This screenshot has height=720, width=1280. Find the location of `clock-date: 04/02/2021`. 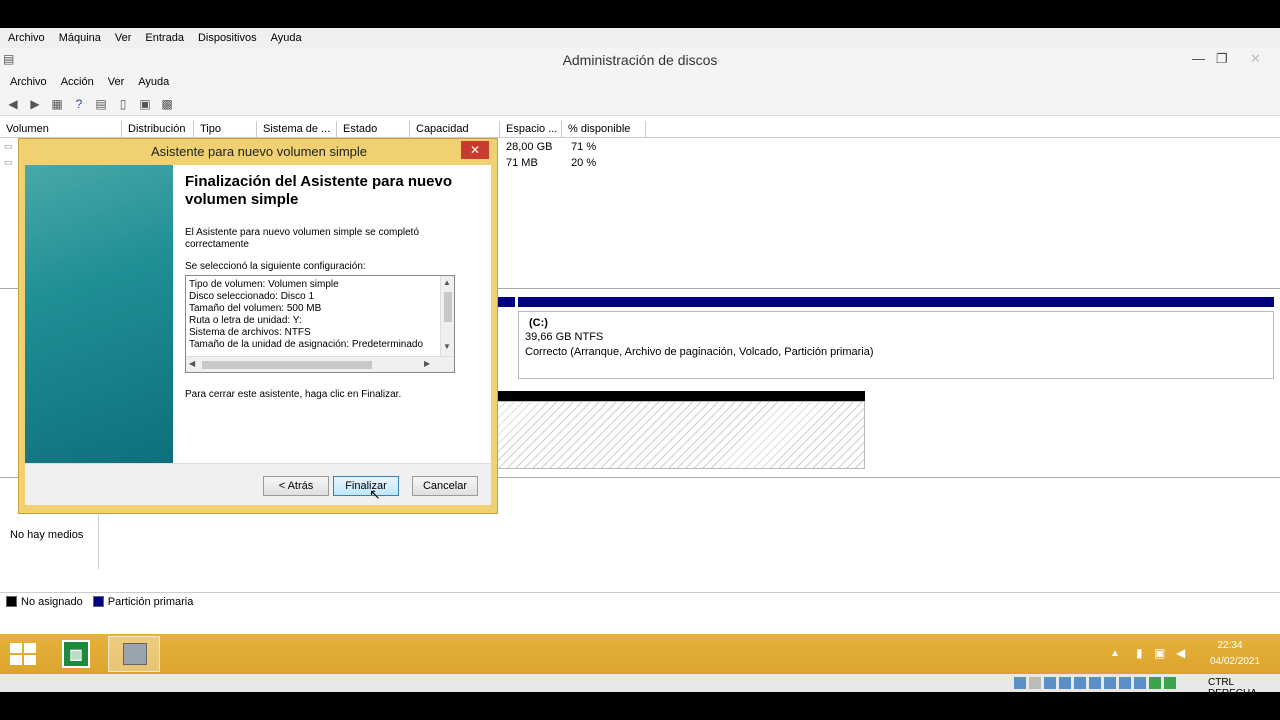

clock-date: 04/02/2021 is located at coordinates (1235, 661).